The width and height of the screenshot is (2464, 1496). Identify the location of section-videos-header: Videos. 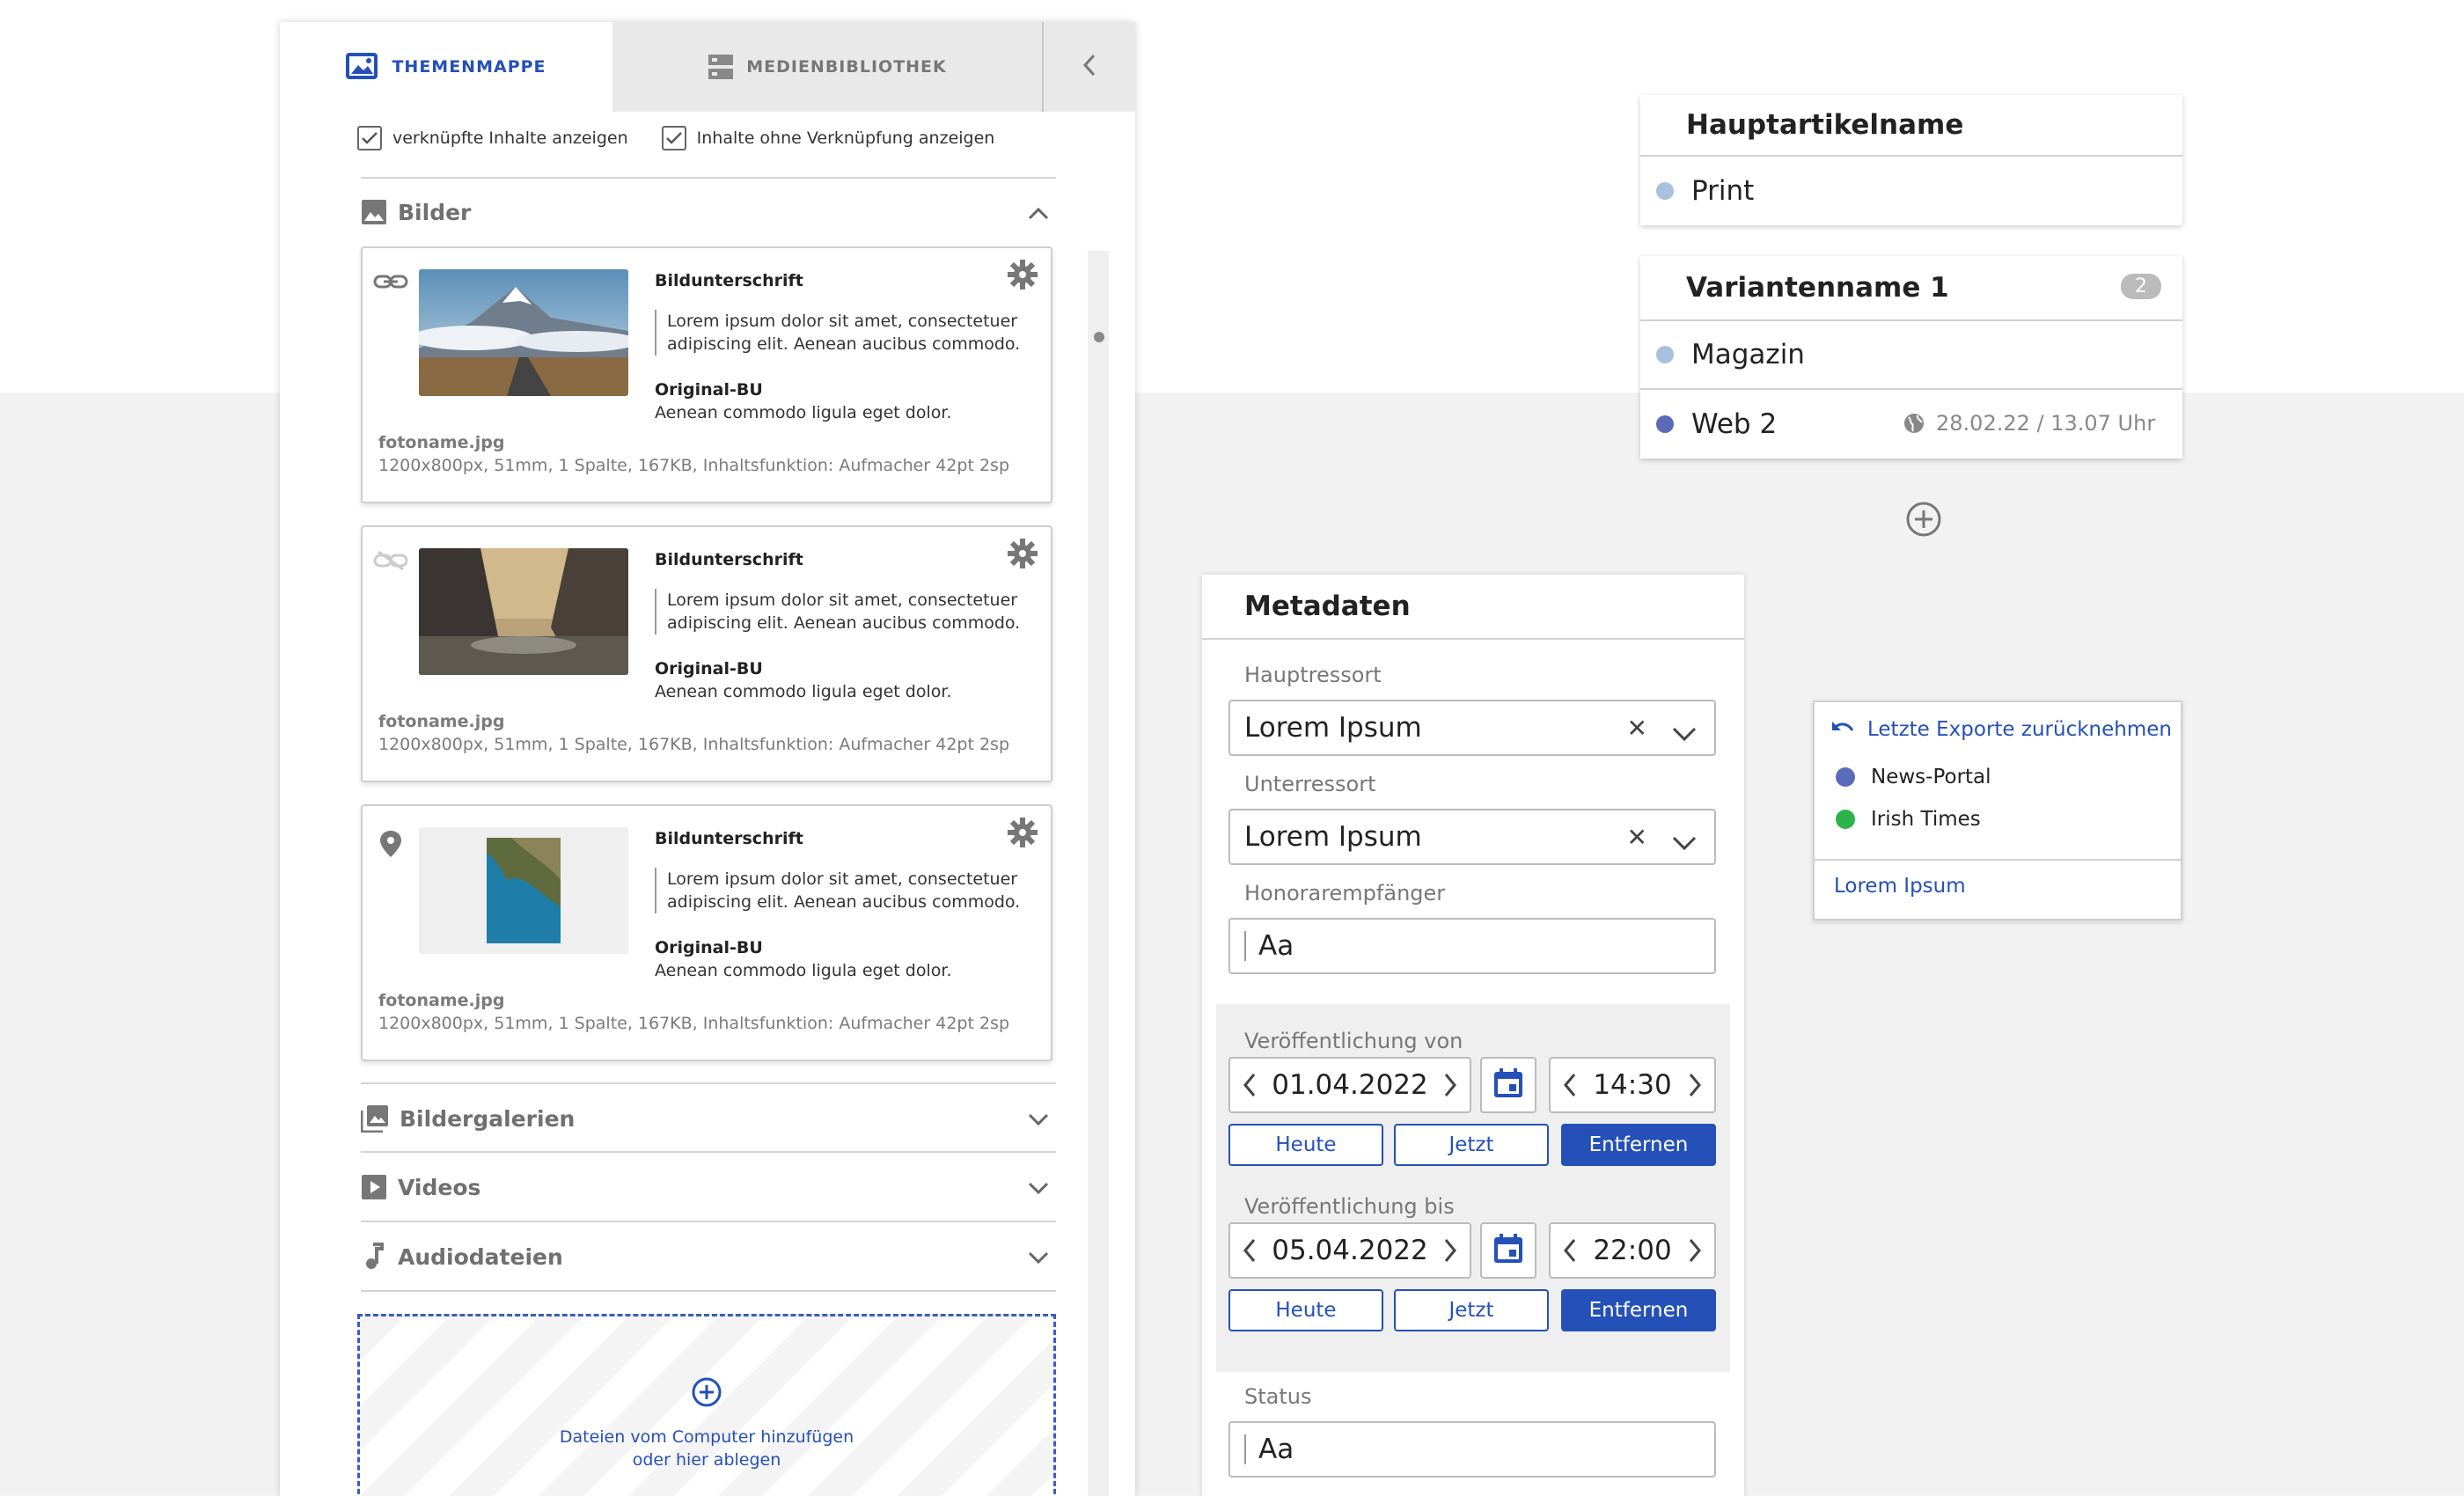
(709, 1187).